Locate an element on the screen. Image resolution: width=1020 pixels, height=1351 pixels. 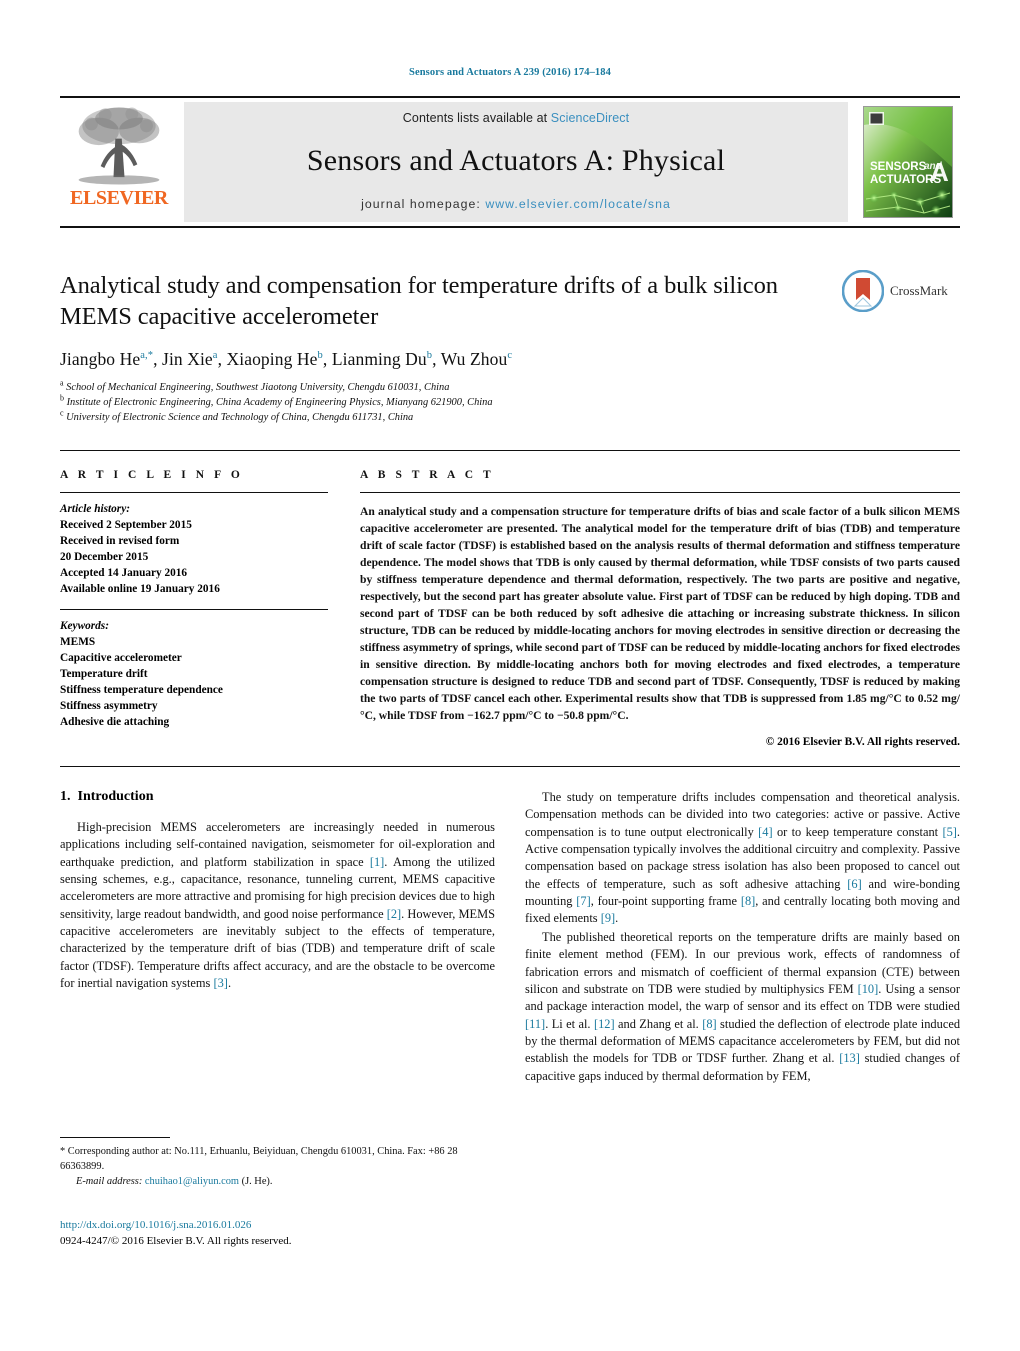
elsevier-tree-icon is located at coordinates (119, 145).